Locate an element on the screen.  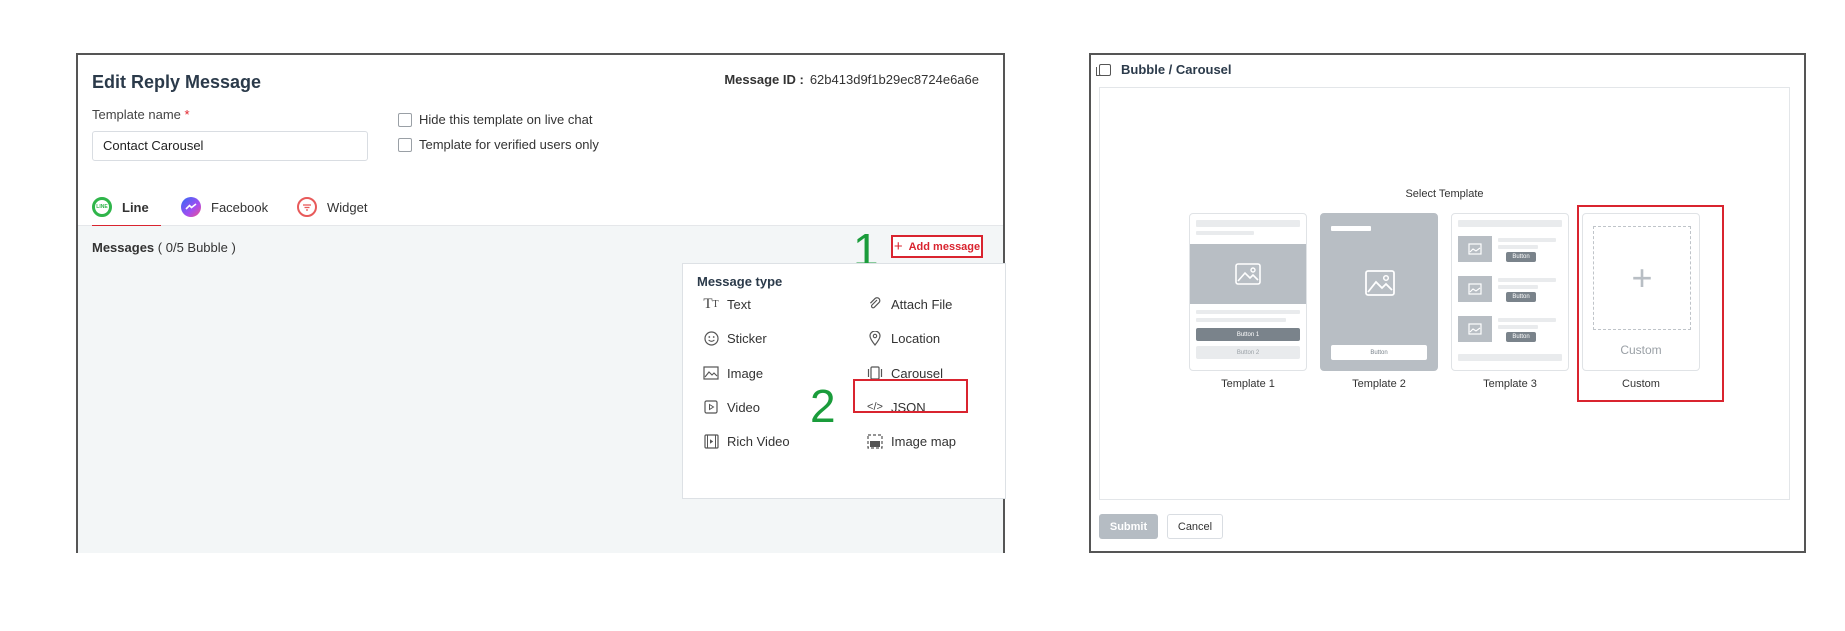
hide-on-live-chat-checkbox-row: Hide this template on live chat is located at coordinates (495, 119).